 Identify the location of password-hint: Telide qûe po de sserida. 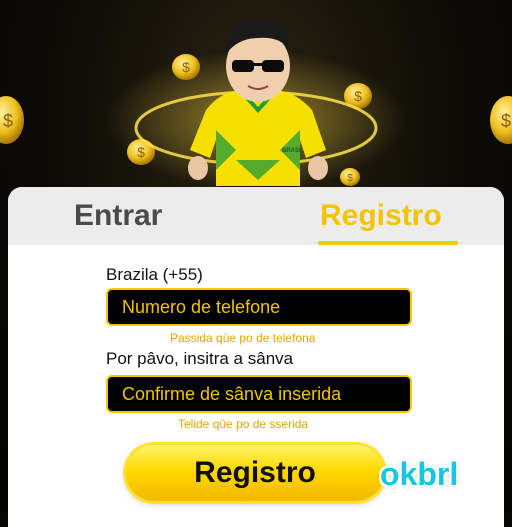
(243, 424).